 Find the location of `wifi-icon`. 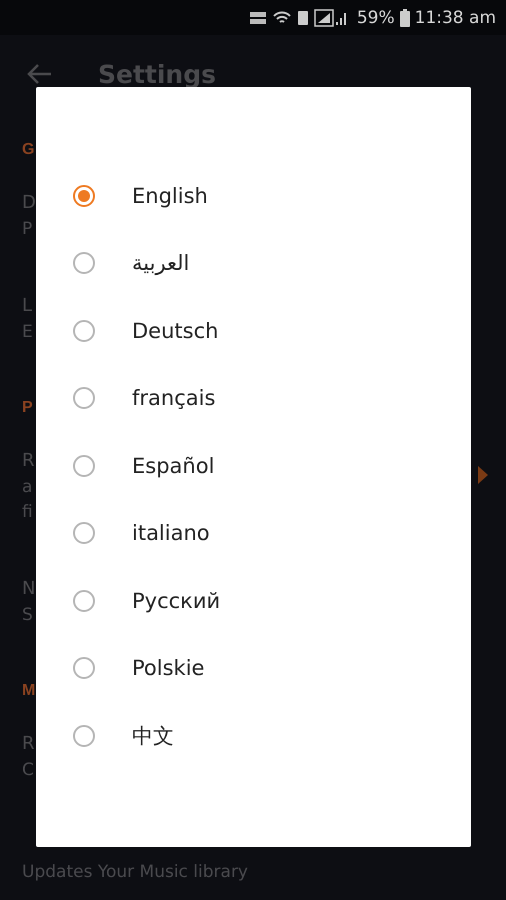

wifi-icon is located at coordinates (282, 18).